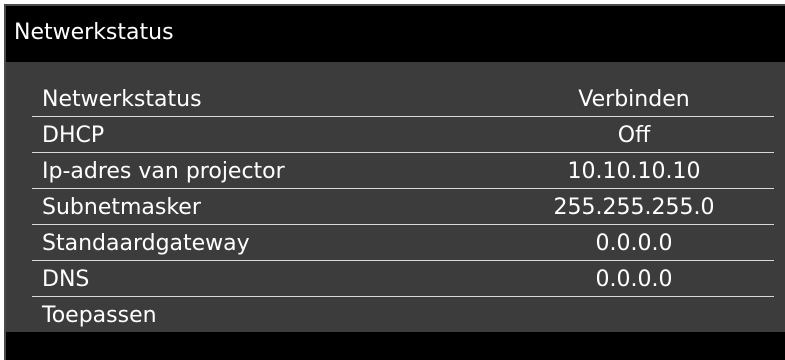 The height and width of the screenshot is (360, 785). I want to click on row-label-network-status: Netwerkstatus, so click(122, 99).